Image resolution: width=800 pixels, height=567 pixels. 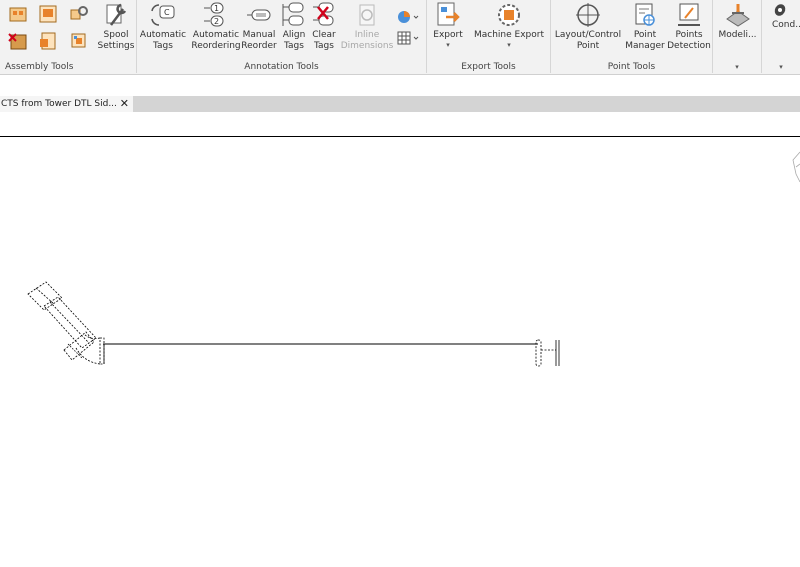 I want to click on crosshair-icon, so click(x=588, y=15).